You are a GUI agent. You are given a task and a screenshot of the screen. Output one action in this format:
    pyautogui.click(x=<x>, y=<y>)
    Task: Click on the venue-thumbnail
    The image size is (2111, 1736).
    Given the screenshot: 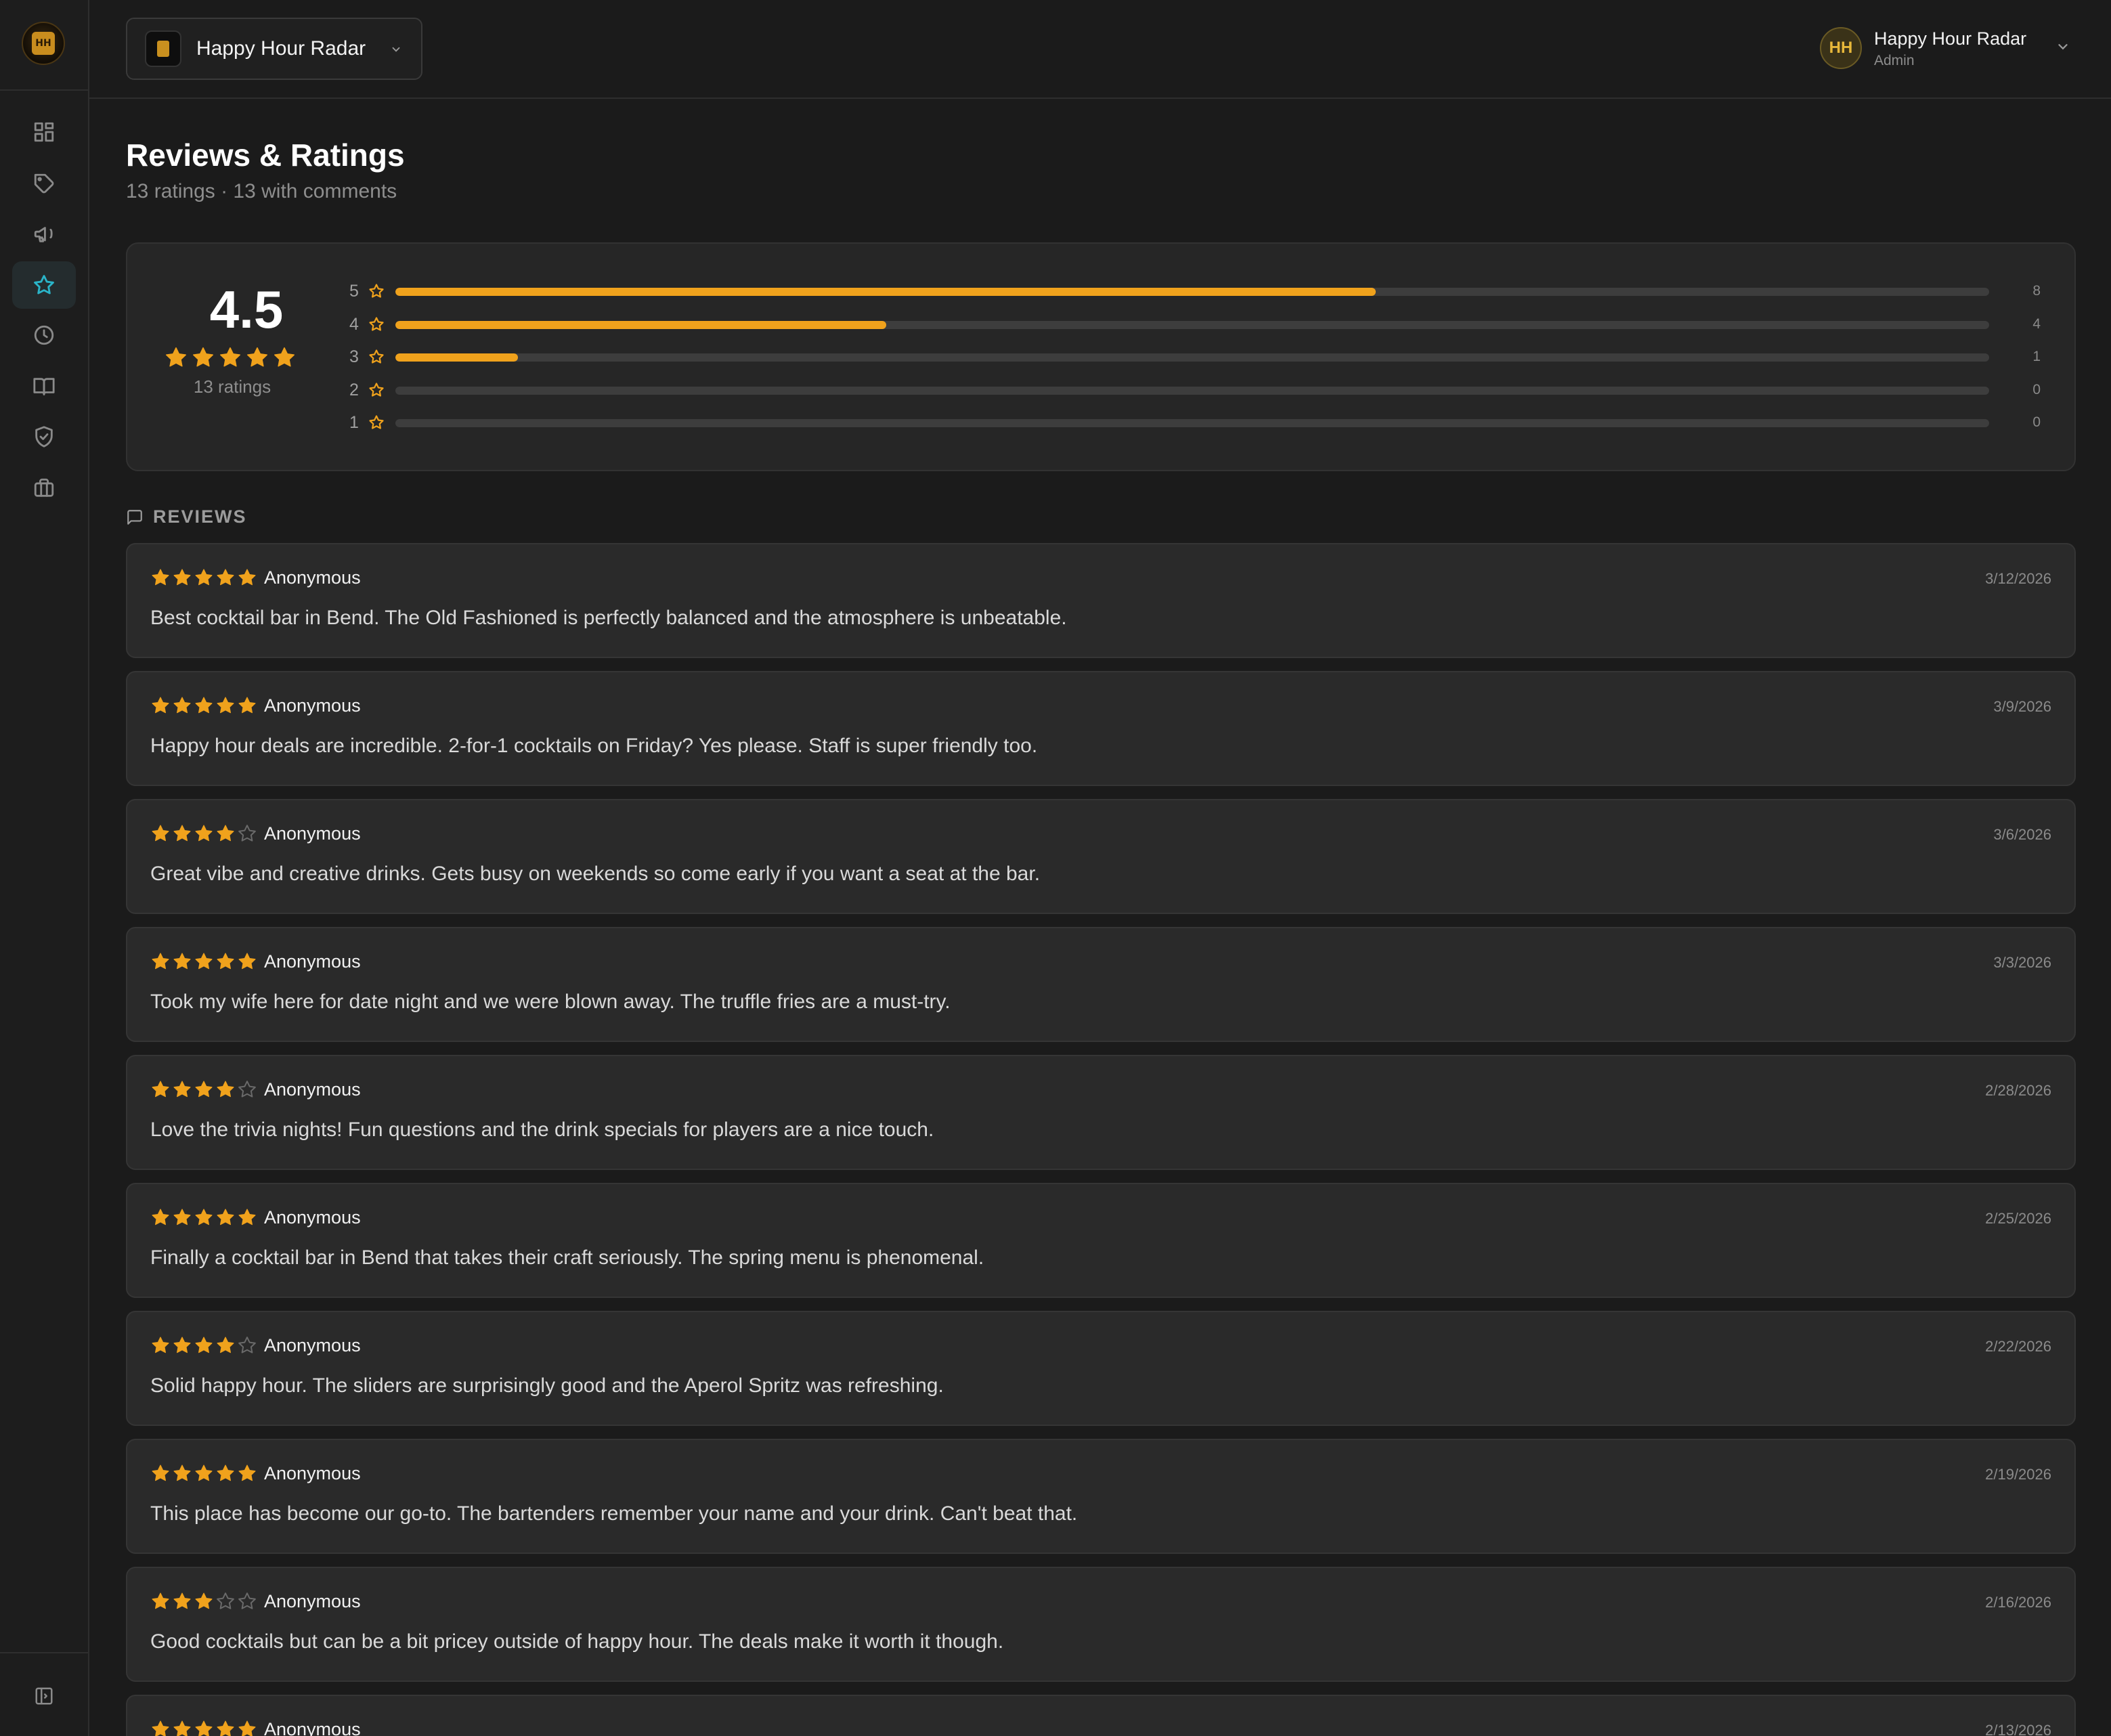 What is the action you would take?
    pyautogui.click(x=163, y=48)
    